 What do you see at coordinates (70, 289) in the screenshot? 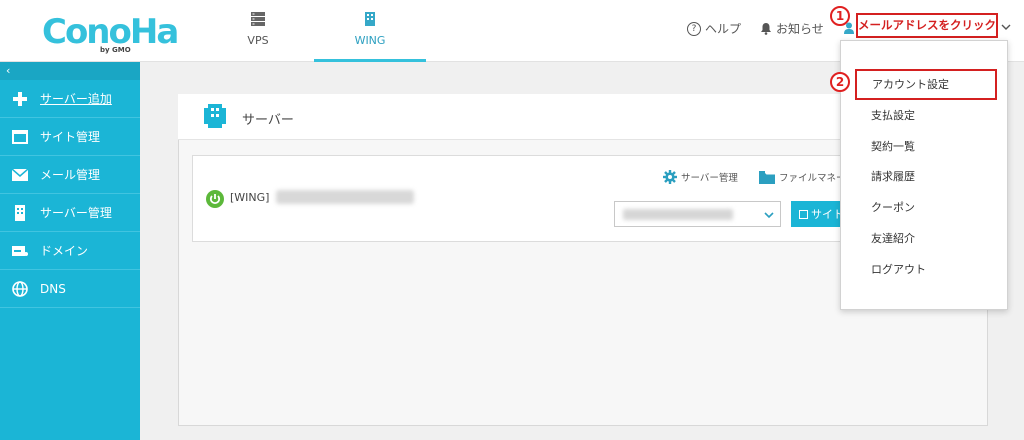
I see `sidebar-item-dns: DNS` at bounding box center [70, 289].